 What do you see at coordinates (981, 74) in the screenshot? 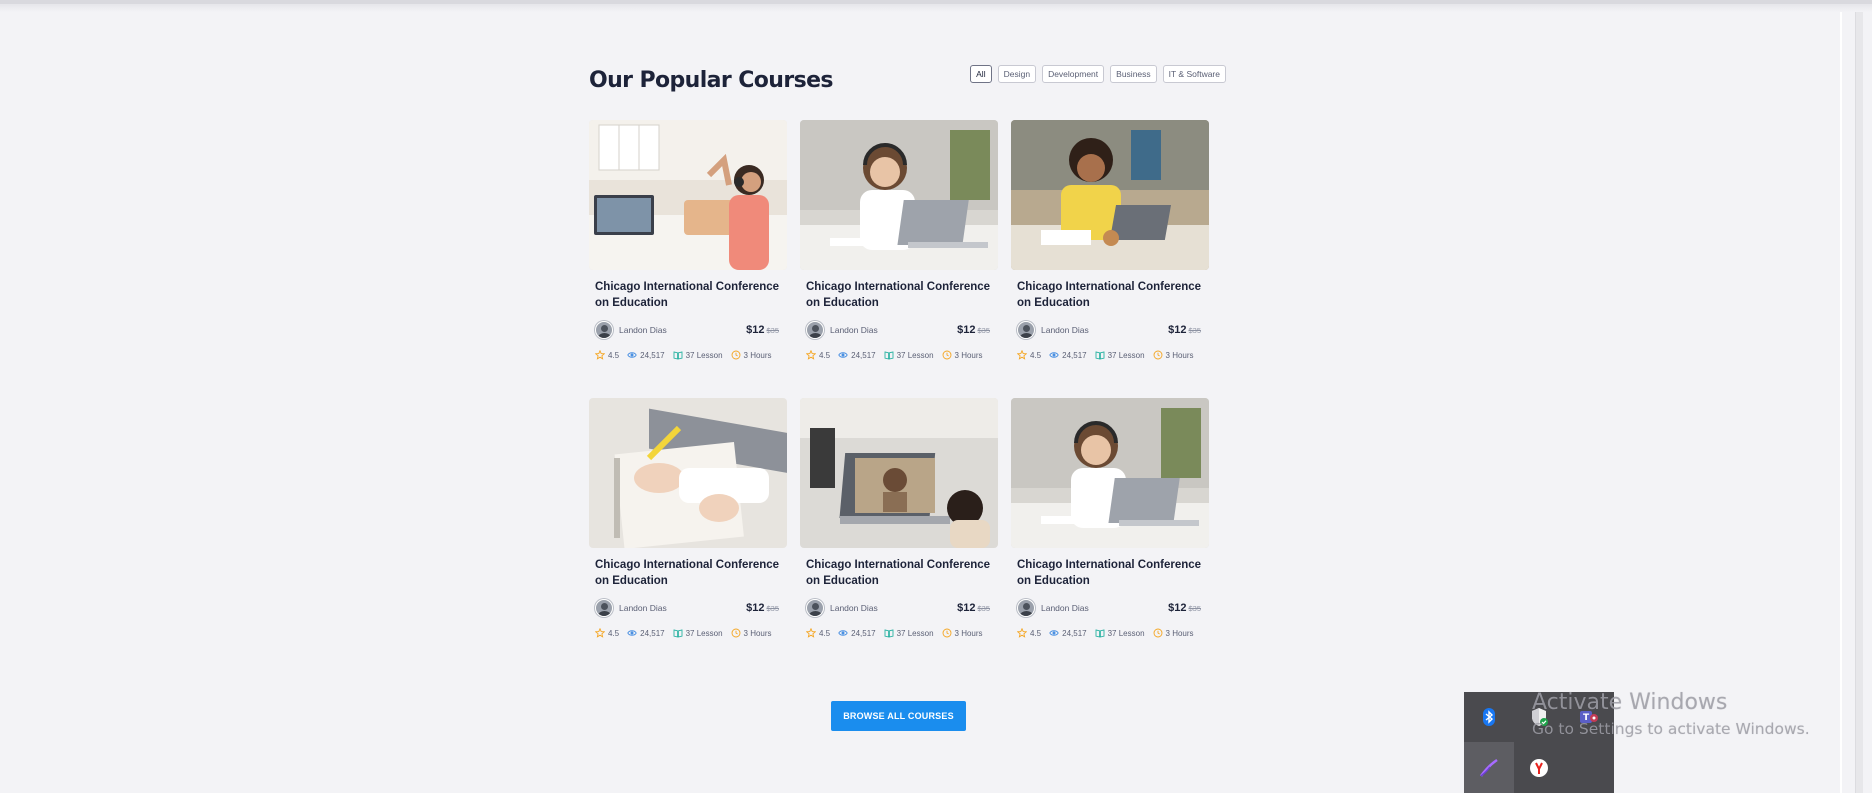
I see `filter-all: All` at bounding box center [981, 74].